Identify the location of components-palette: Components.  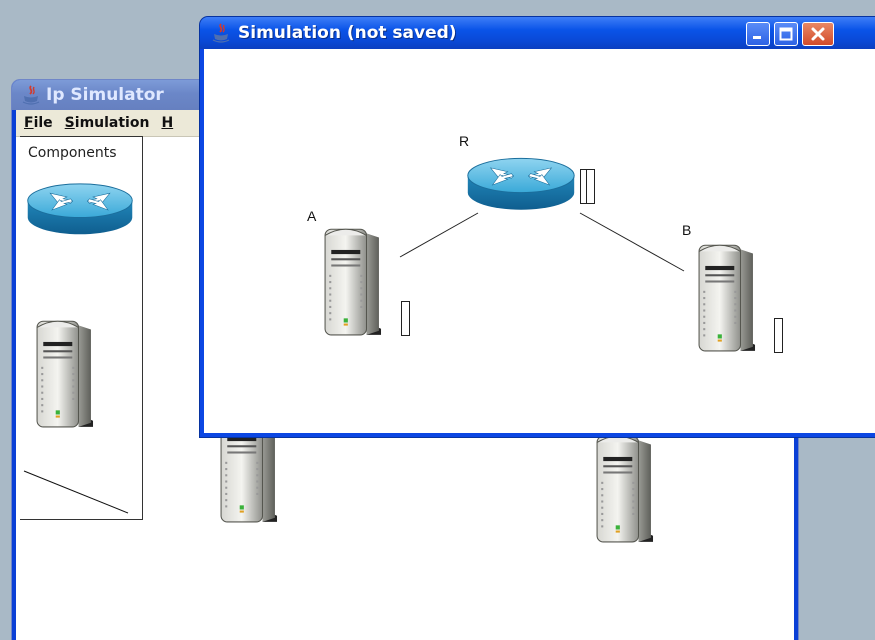
(81, 328).